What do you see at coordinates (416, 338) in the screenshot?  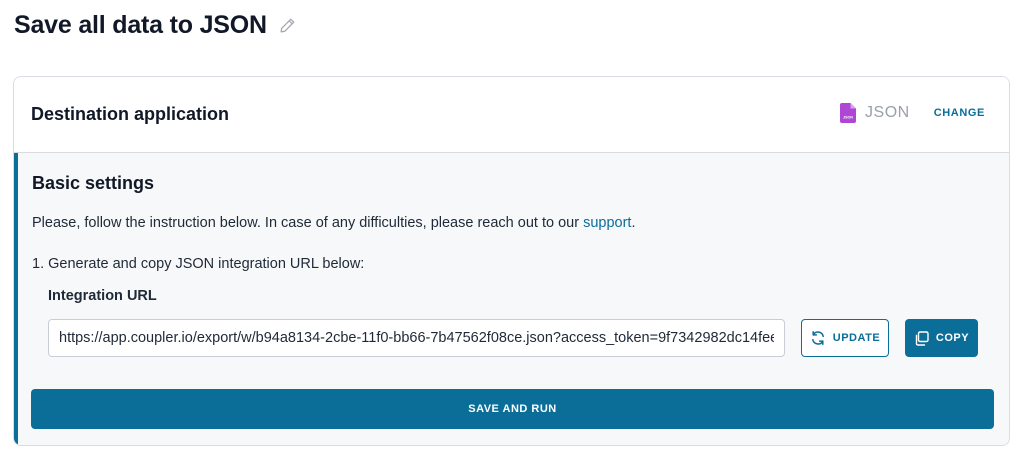 I see `integration-url-input` at bounding box center [416, 338].